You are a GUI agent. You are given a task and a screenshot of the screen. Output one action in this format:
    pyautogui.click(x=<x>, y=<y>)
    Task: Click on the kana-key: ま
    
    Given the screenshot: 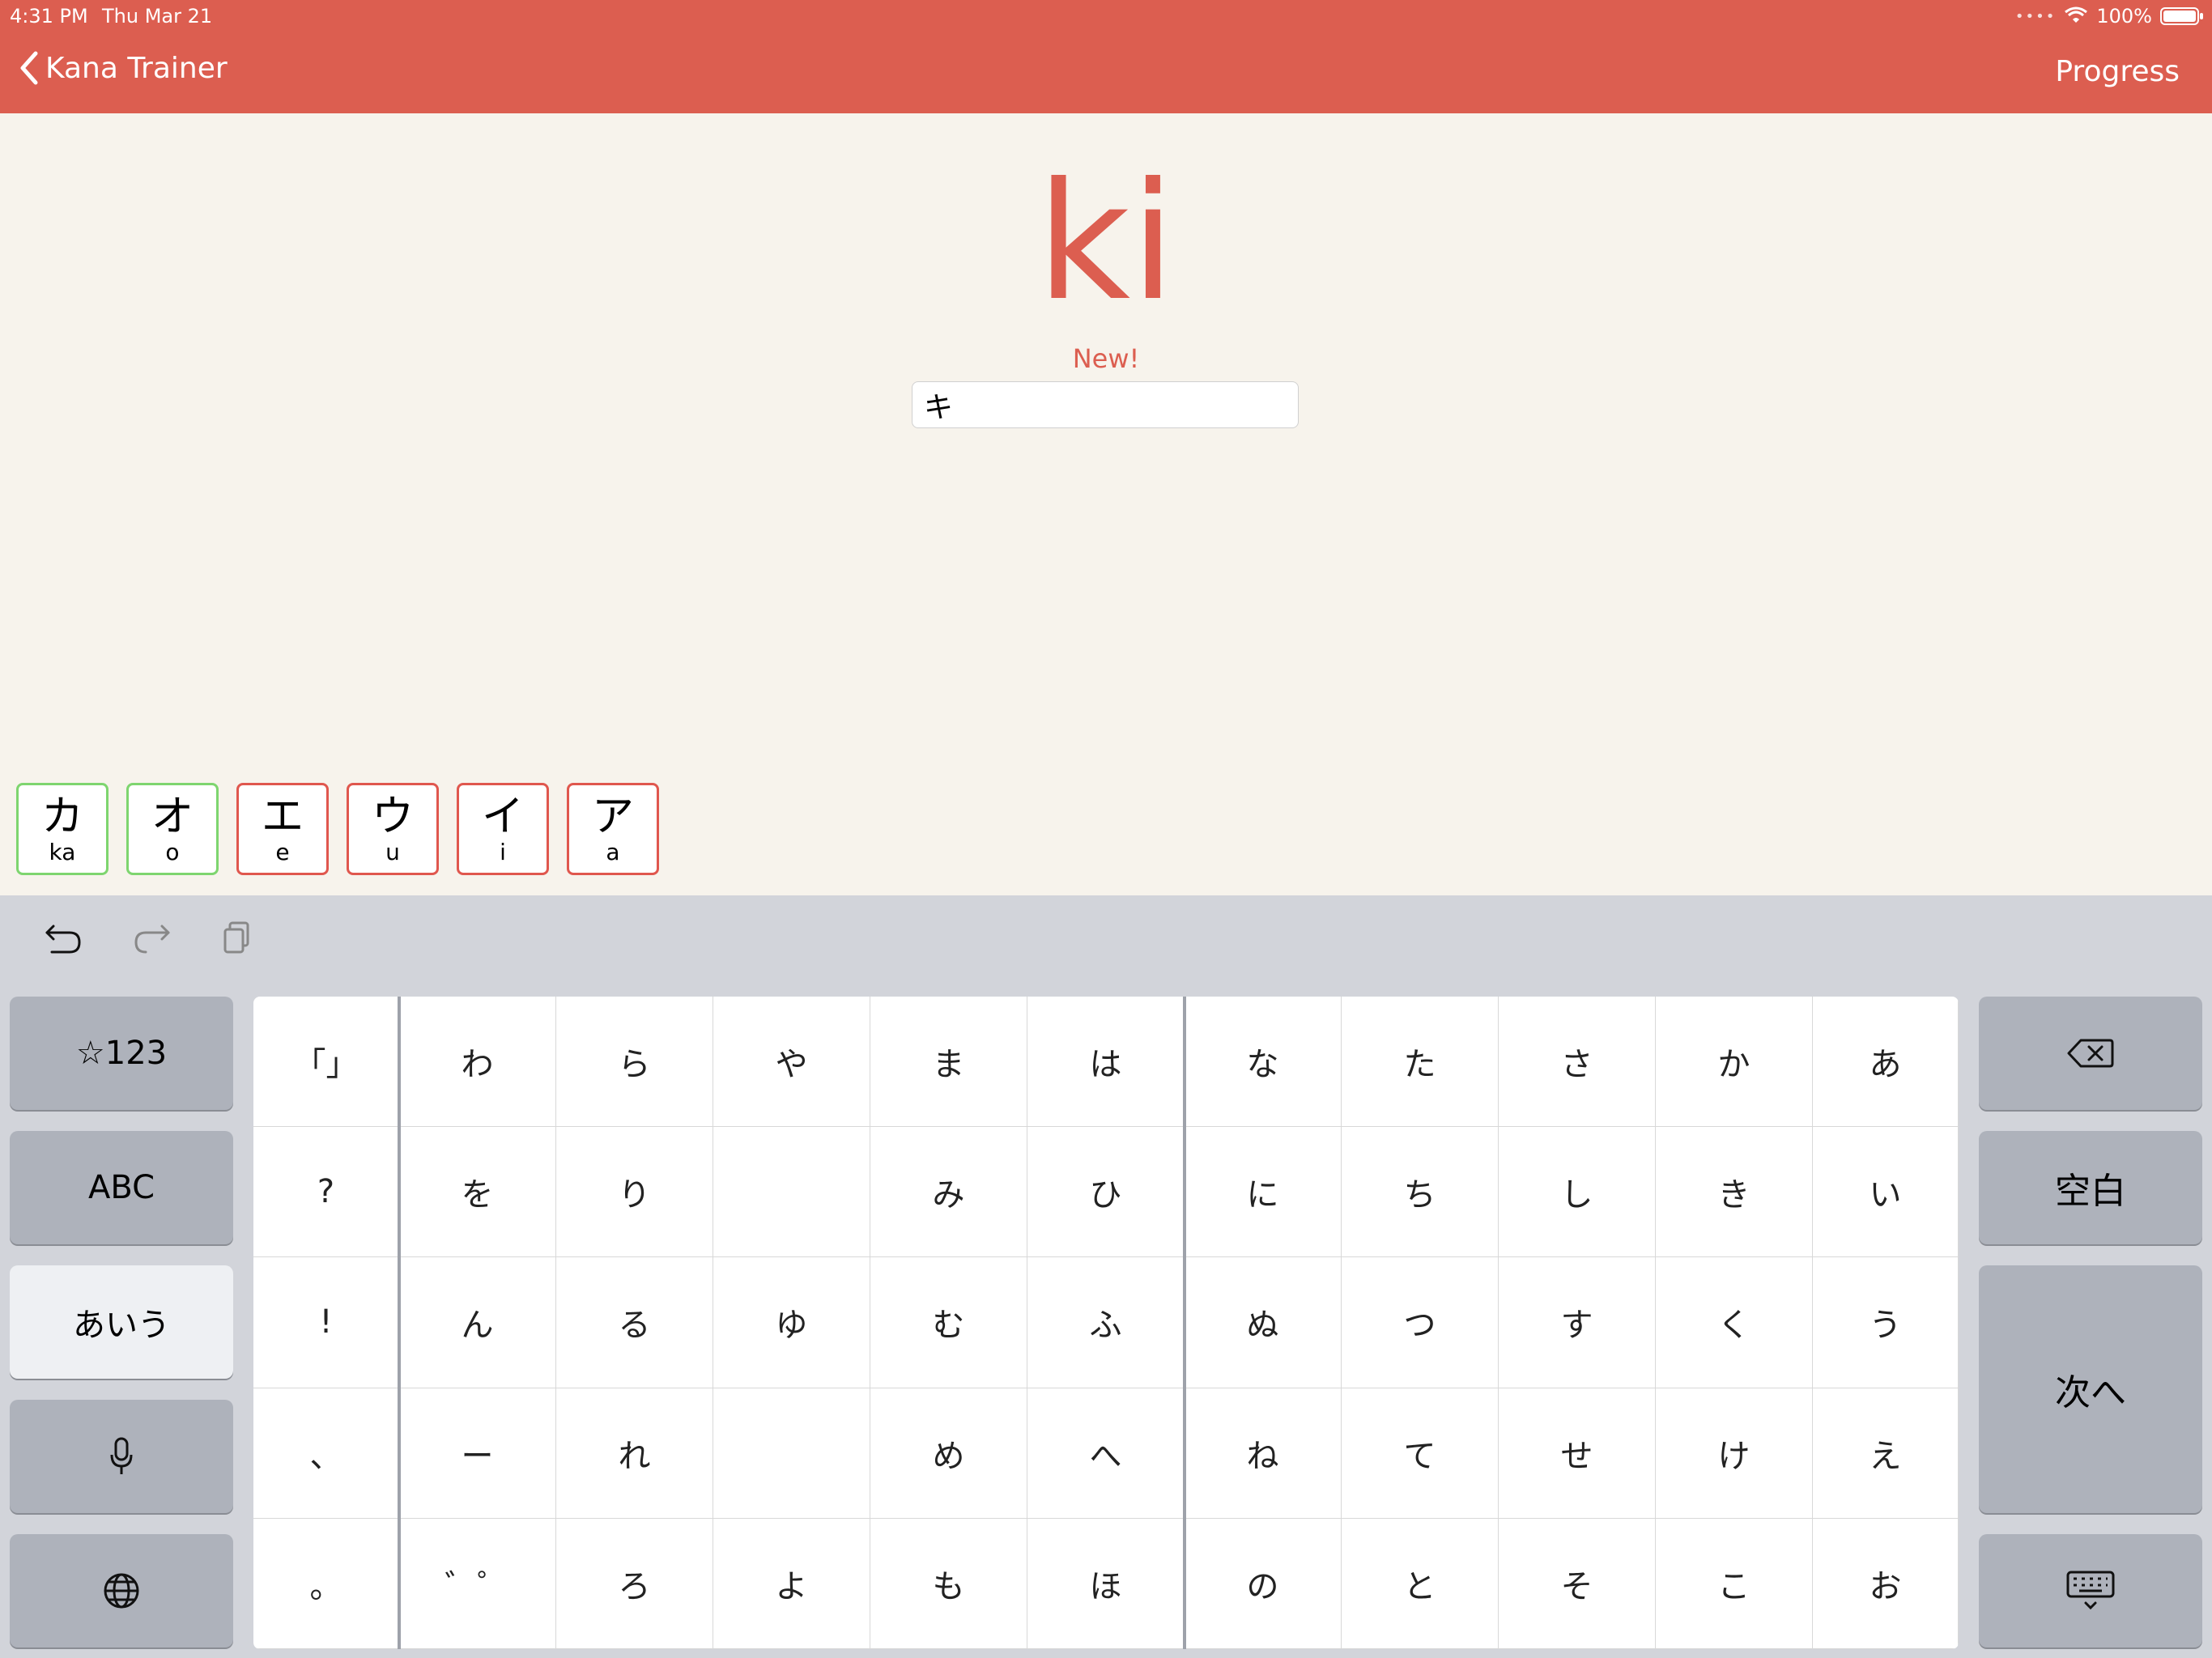 What is the action you would take?
    pyautogui.click(x=949, y=1062)
    